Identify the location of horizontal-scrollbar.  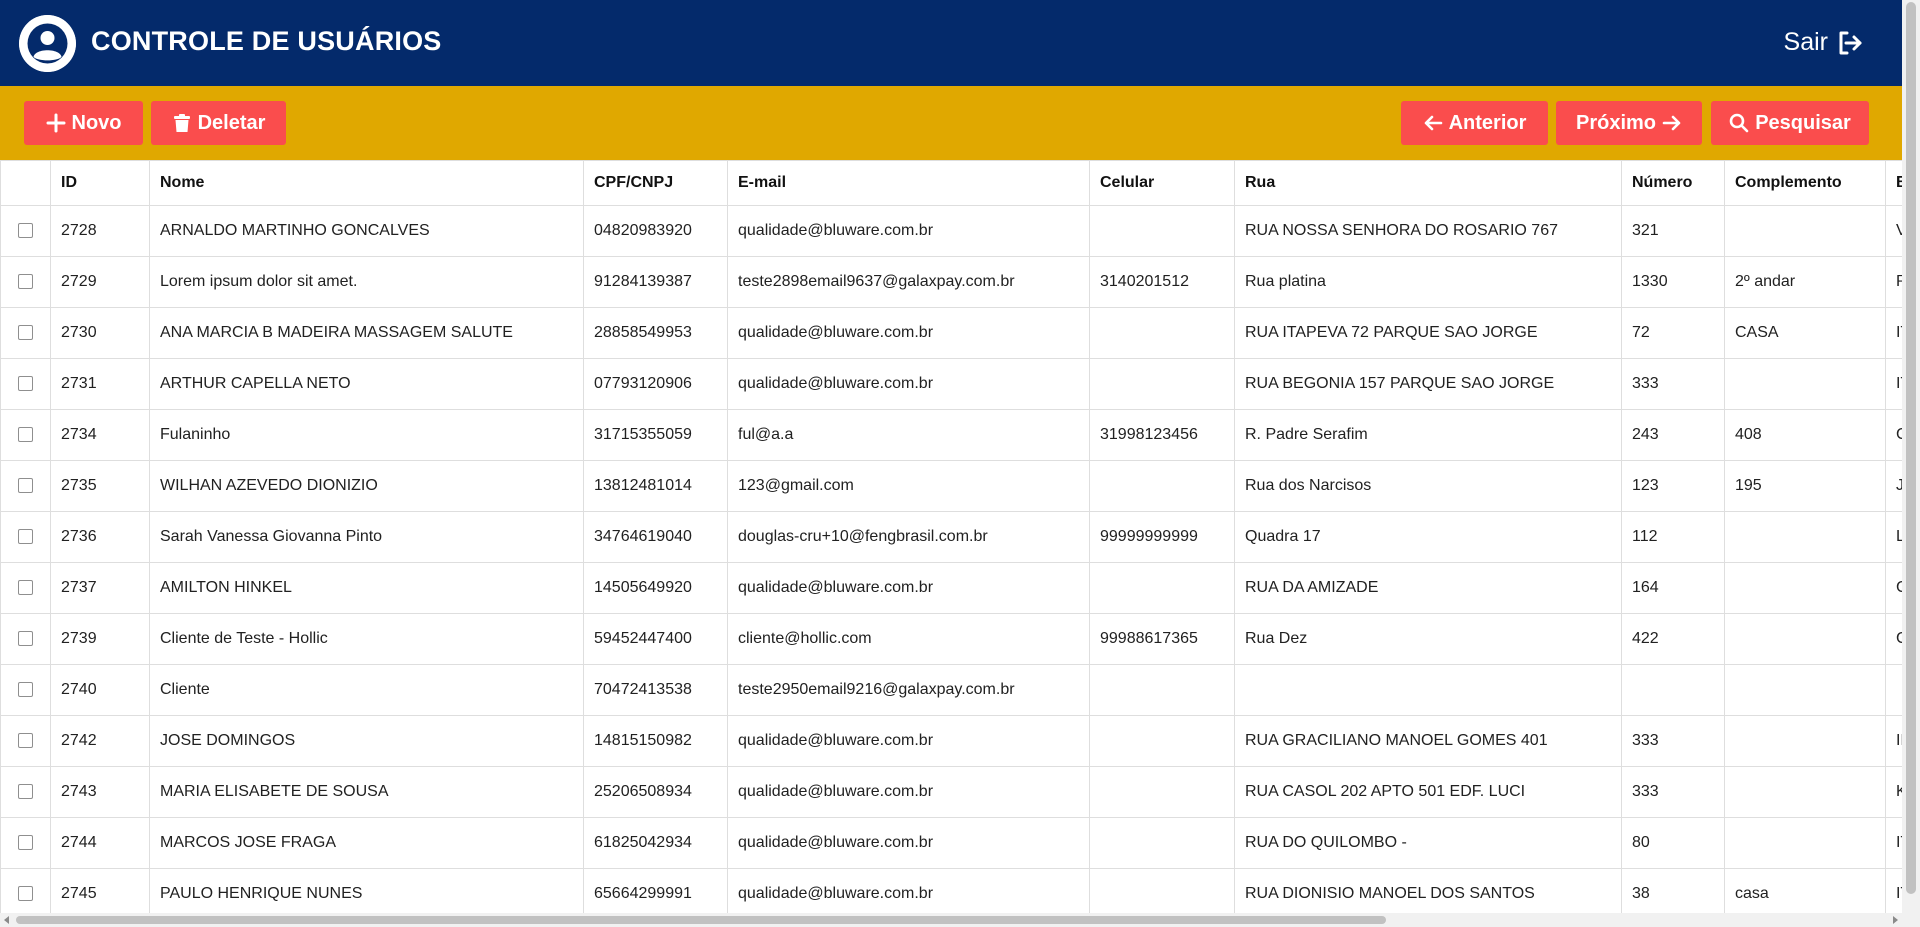
(951, 920).